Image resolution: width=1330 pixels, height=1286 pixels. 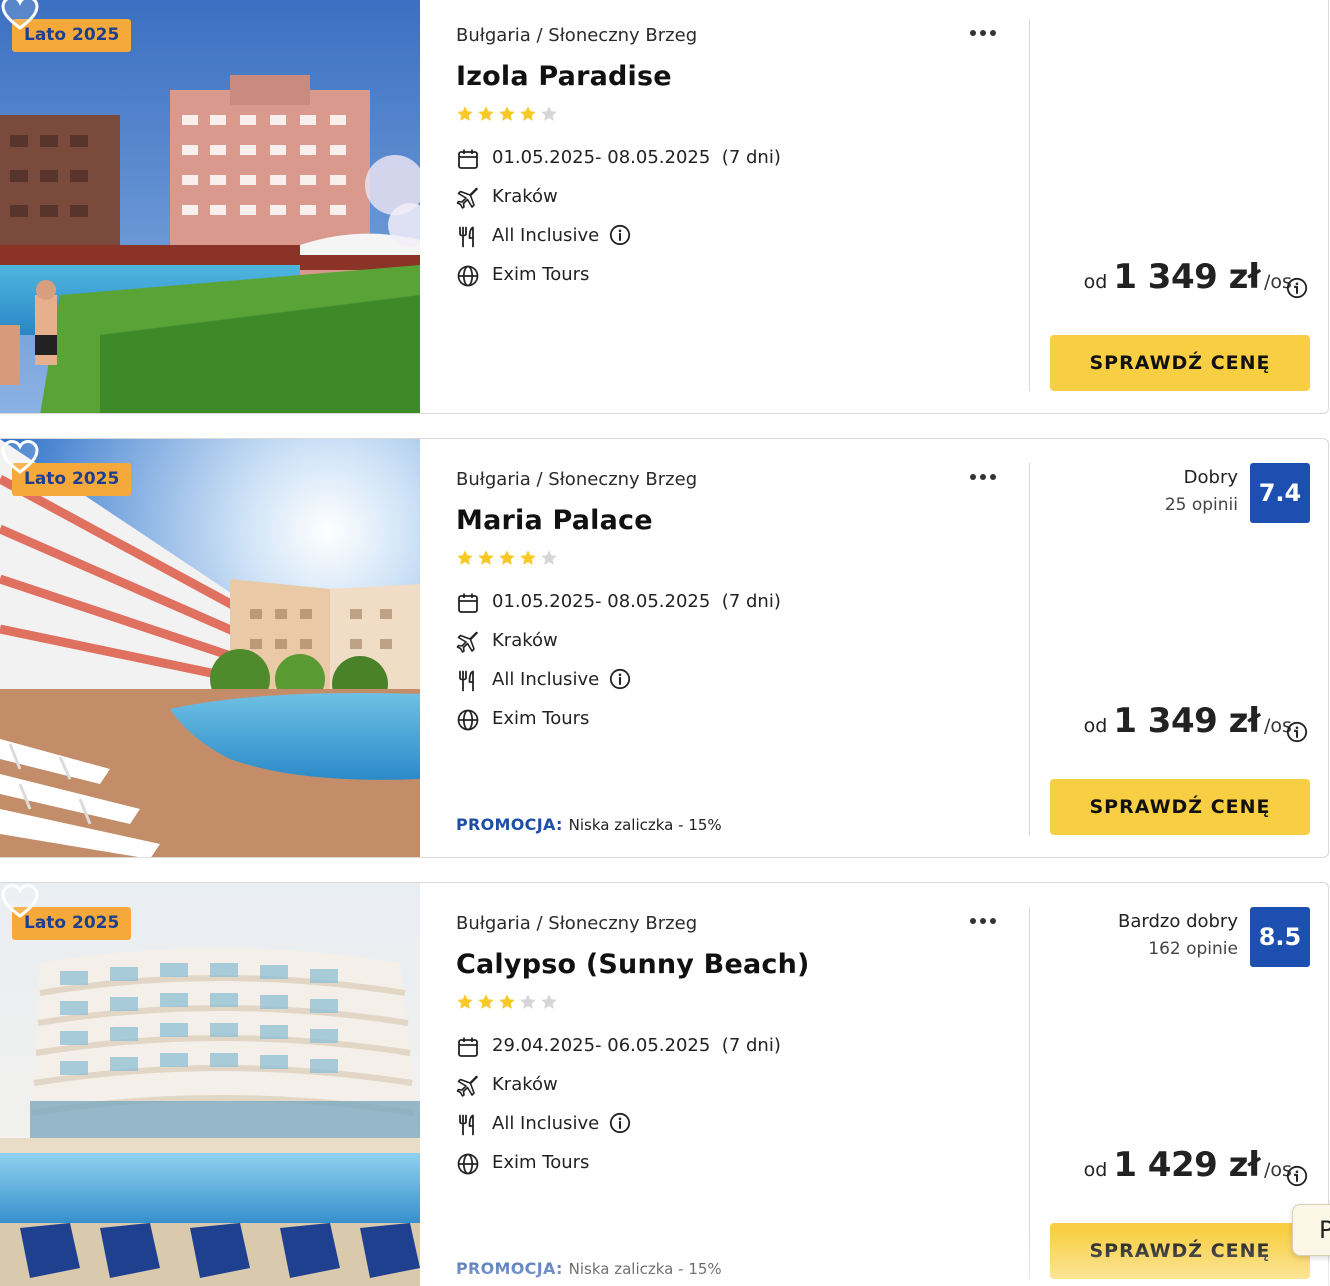 I want to click on price-amount: 1 429 zł, so click(x=1187, y=1165).